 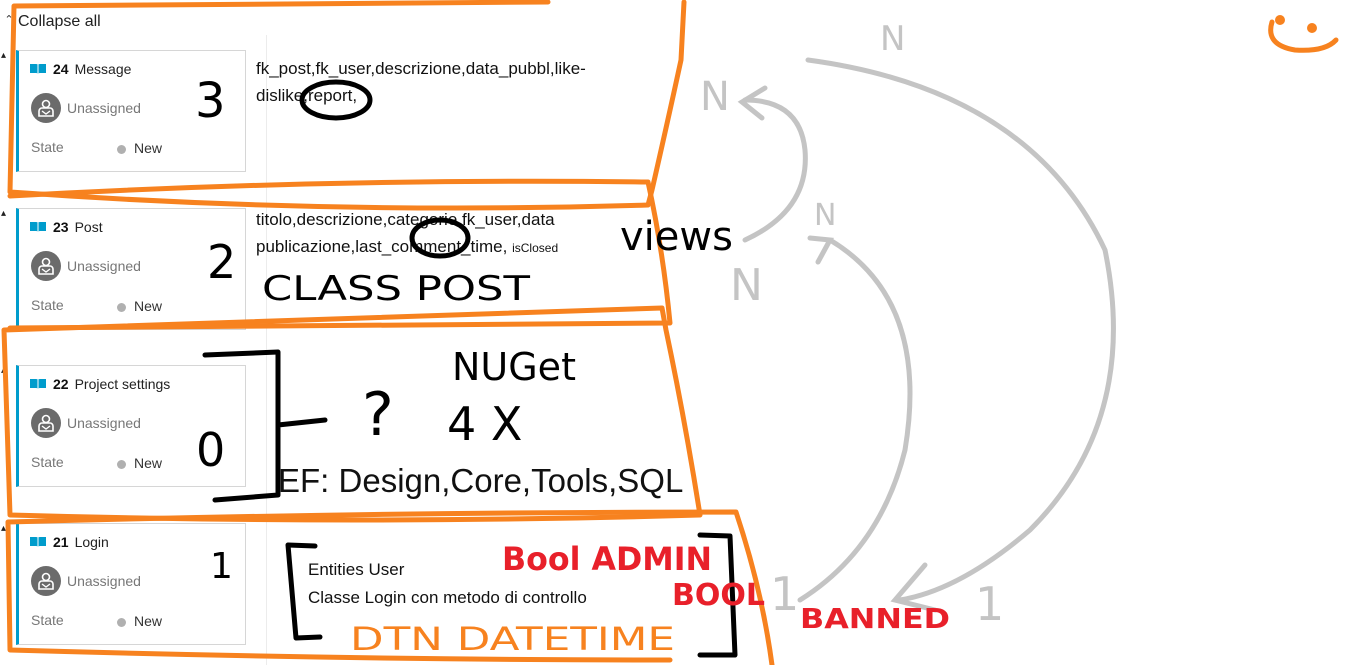 What do you see at coordinates (88, 227) in the screenshot?
I see `card-name: Post` at bounding box center [88, 227].